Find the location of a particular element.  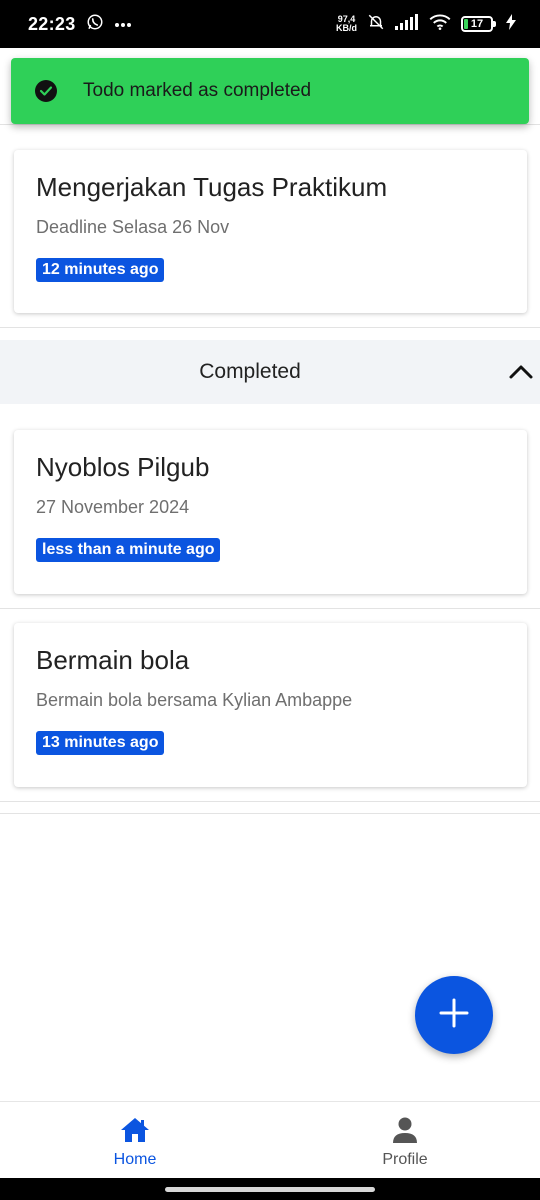

status-bar: 22:23 97,4 KB/d 17 is located at coordinates (270, 24).